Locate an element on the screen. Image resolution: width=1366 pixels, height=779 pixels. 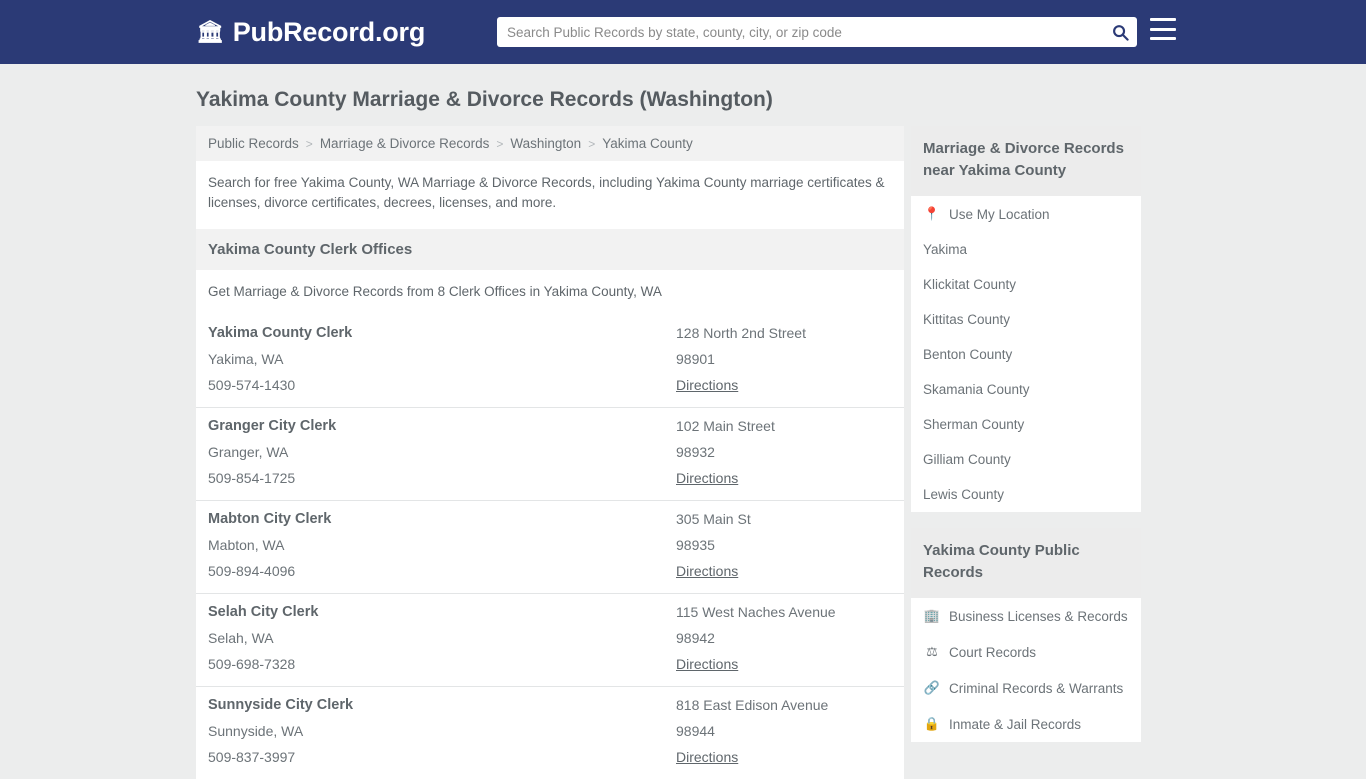
location-pin-icon: 📍 is located at coordinates (932, 213).